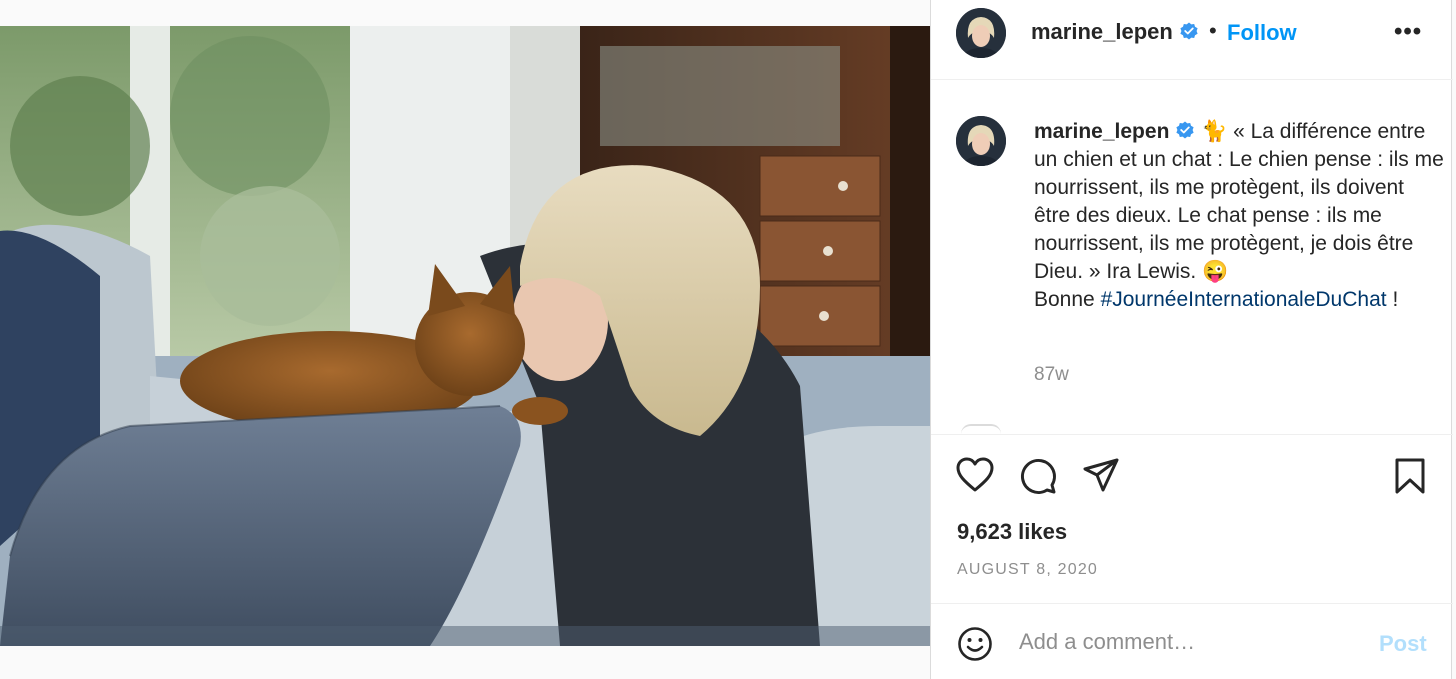 The width and height of the screenshot is (1456, 679). Describe the element at coordinates (1028, 569) in the screenshot. I see `post-date: AUGUST 8, 2020` at that location.